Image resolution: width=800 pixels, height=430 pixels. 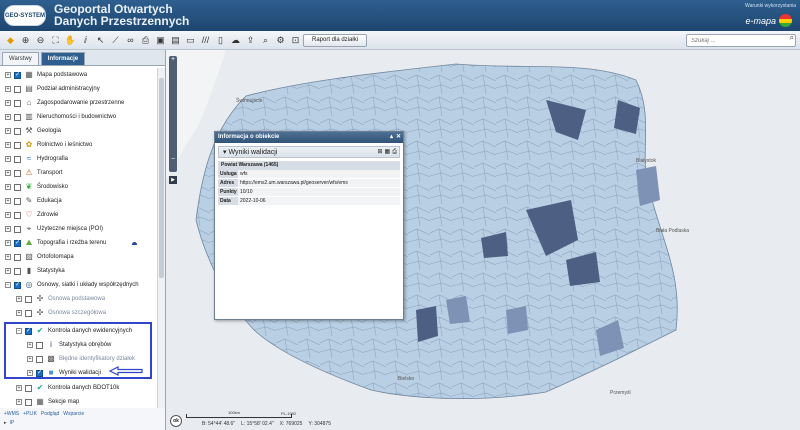 What do you see at coordinates (25, 40) in the screenshot?
I see `zoom-in-icon: ⊕` at bounding box center [25, 40].